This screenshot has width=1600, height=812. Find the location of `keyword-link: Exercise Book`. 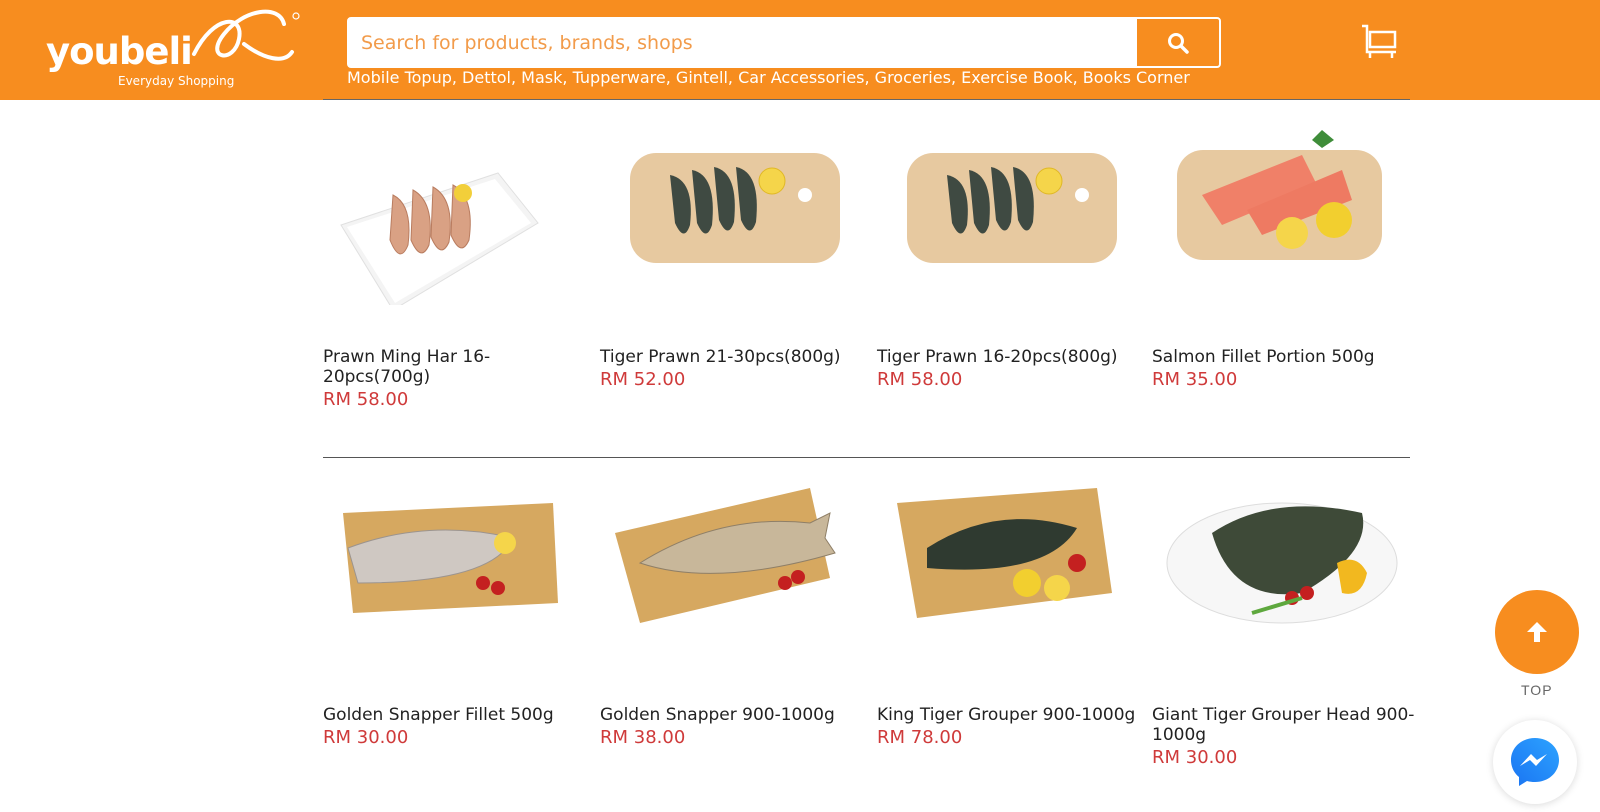

keyword-link: Exercise Book is located at coordinates (1016, 77).